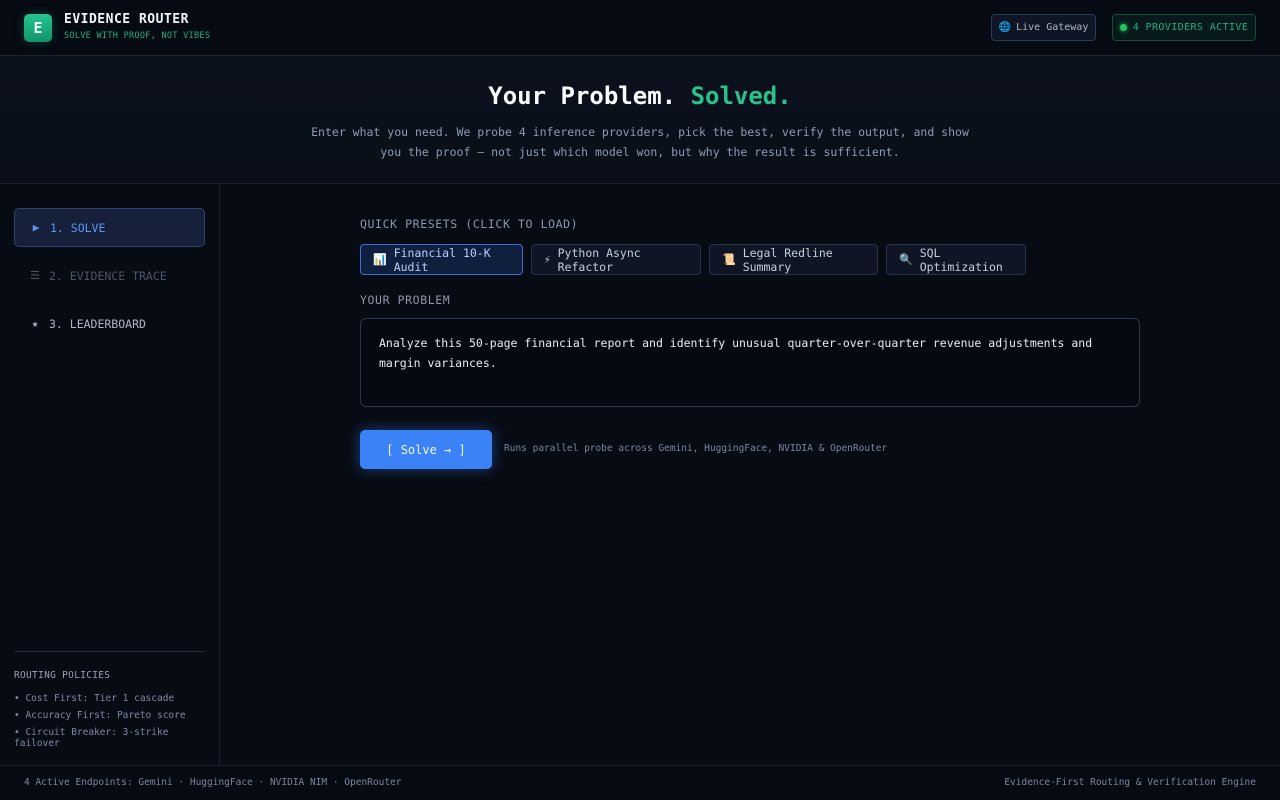  I want to click on sidebar-item-label: 1. SOLVE, so click(78, 227).